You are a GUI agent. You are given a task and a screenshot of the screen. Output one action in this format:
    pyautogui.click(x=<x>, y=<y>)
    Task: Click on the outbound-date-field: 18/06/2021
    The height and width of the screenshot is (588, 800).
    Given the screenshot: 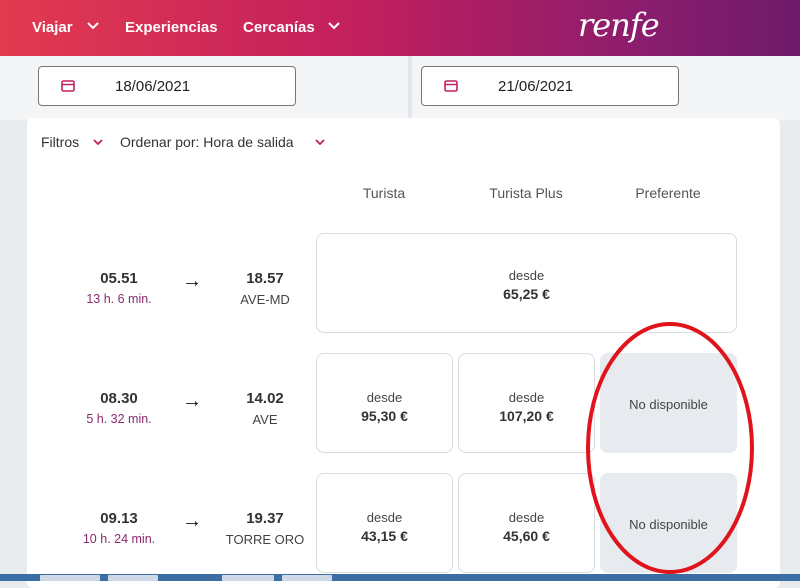 What is the action you would take?
    pyautogui.click(x=167, y=86)
    